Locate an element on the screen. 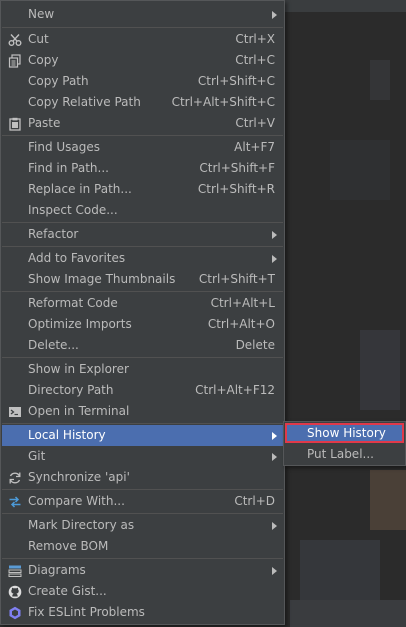  menu-item-copy-path: Copy Path Ctrl+Shift+C is located at coordinates (142, 81).